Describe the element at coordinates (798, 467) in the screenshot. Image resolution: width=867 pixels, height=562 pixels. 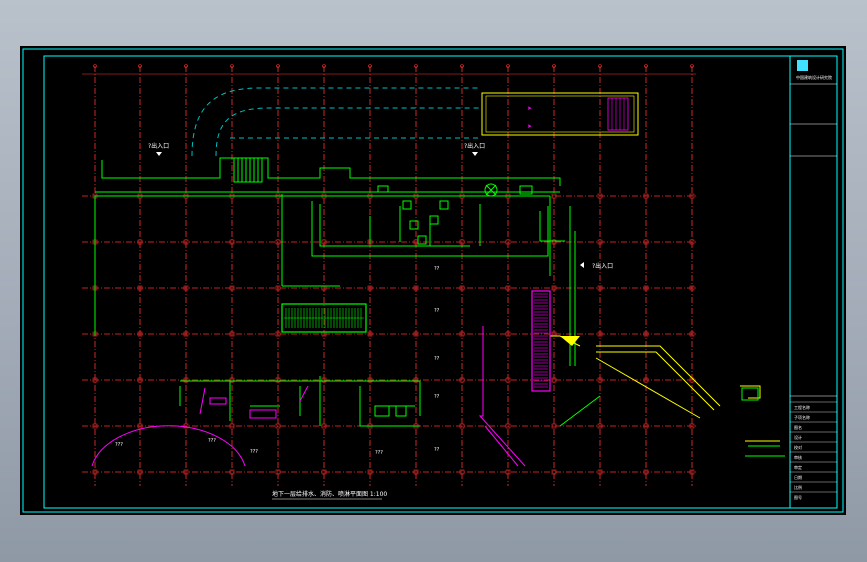
I see `title-block-row: 审定` at that location.